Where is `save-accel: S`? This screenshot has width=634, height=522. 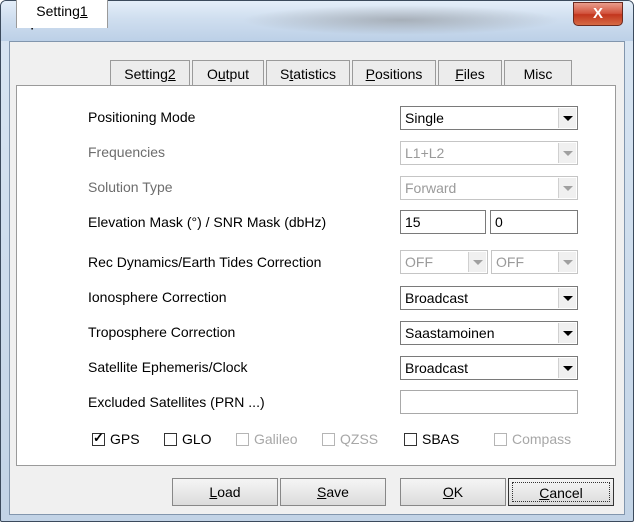
save-accel: S is located at coordinates (322, 492).